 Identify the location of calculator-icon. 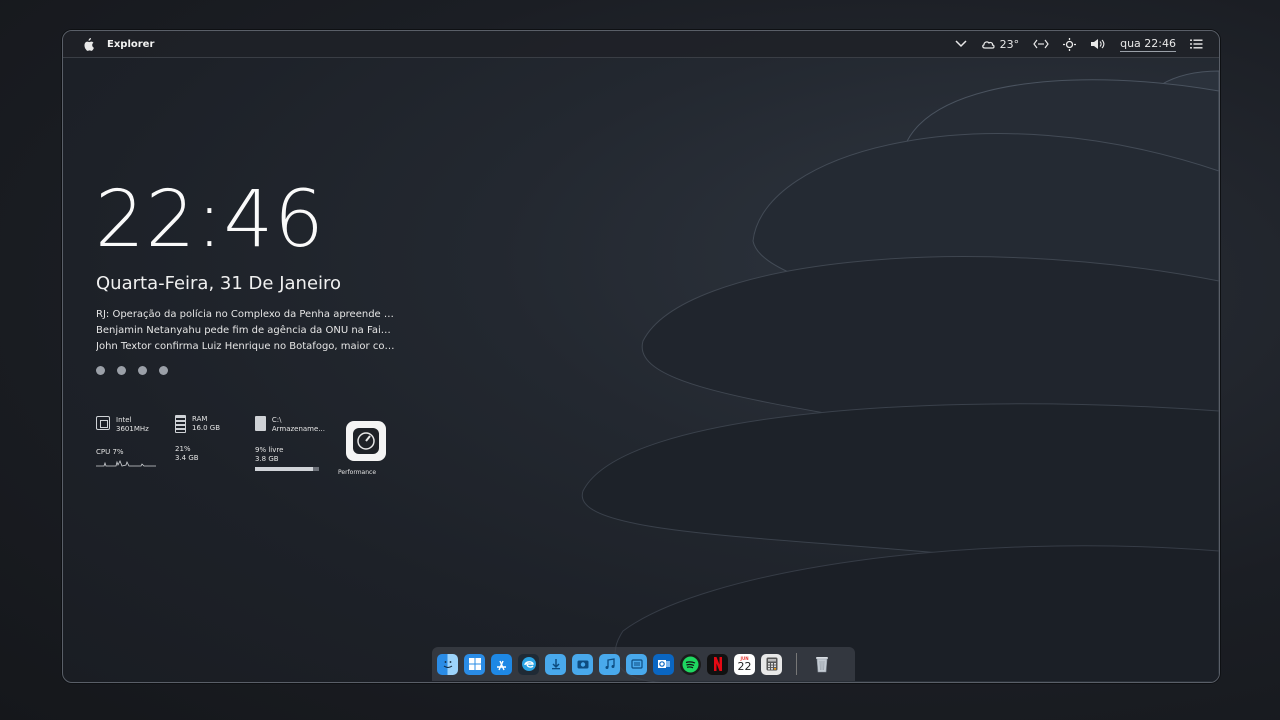
(771, 664).